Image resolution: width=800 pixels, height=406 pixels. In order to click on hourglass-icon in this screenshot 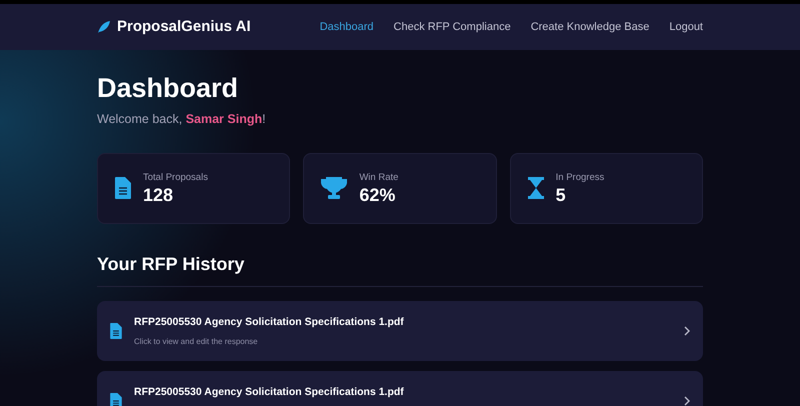, I will do `click(536, 188)`.